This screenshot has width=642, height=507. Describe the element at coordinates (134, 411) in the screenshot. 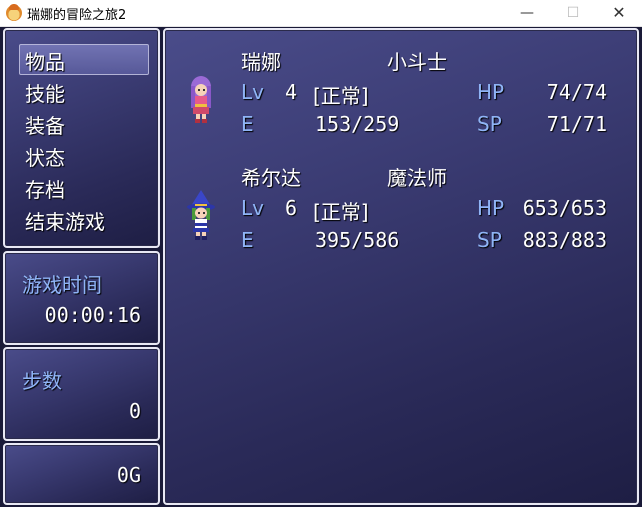

I see `steps-value: 0` at that location.